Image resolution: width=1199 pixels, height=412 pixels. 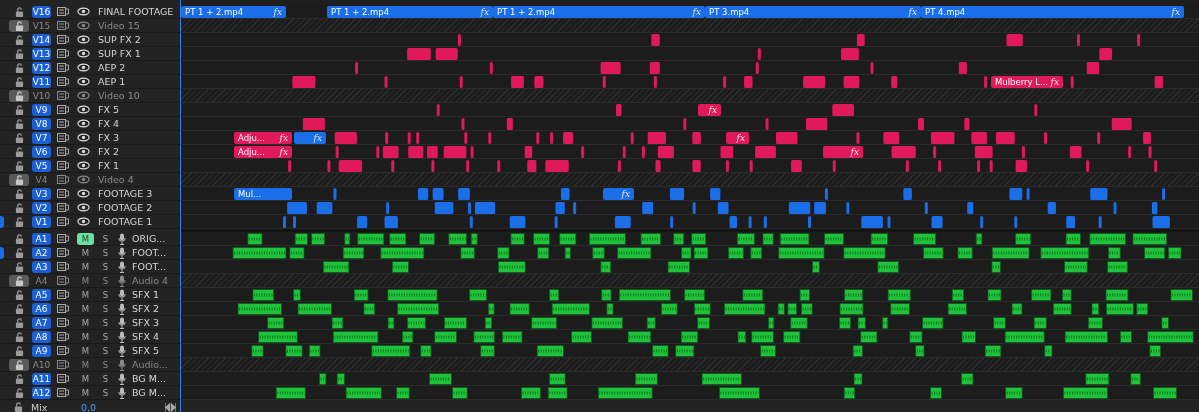 I want to click on track-target-toggle: V6, so click(x=41, y=151).